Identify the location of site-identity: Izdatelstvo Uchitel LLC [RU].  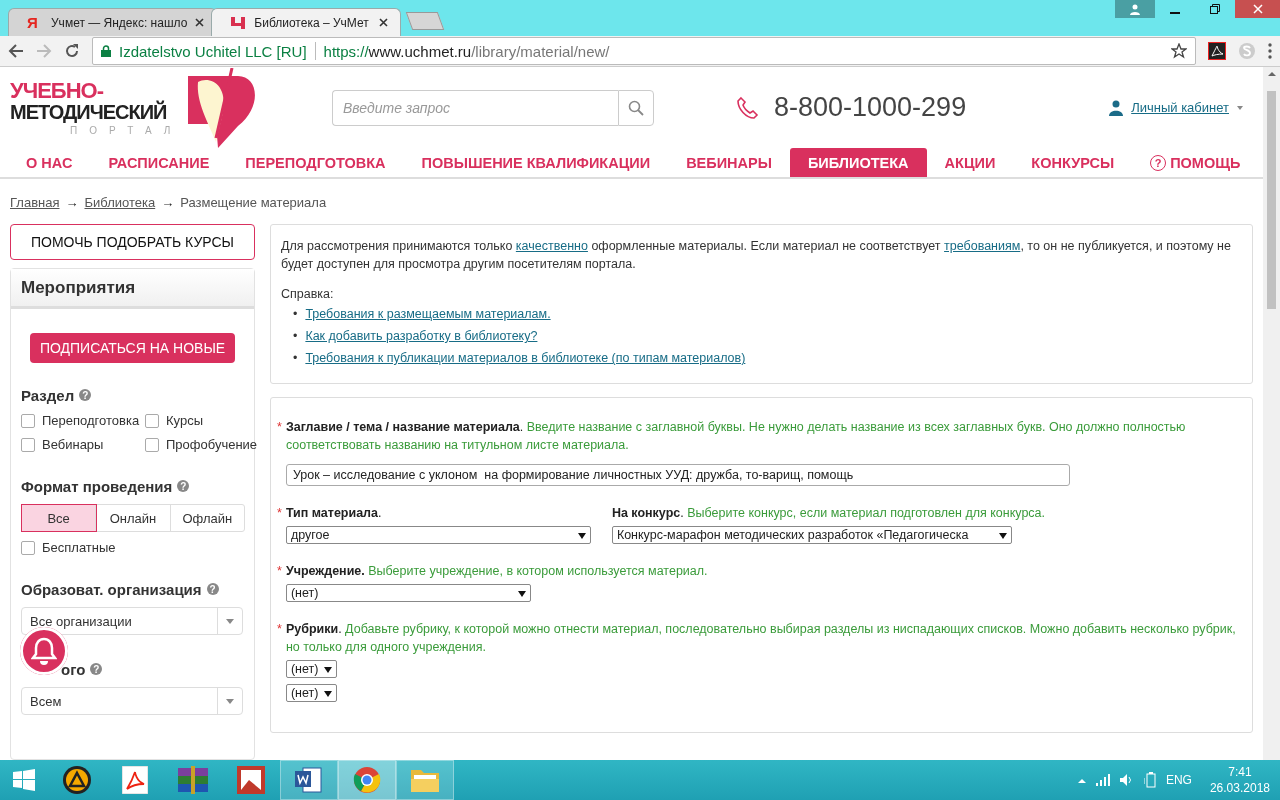
(213, 51).